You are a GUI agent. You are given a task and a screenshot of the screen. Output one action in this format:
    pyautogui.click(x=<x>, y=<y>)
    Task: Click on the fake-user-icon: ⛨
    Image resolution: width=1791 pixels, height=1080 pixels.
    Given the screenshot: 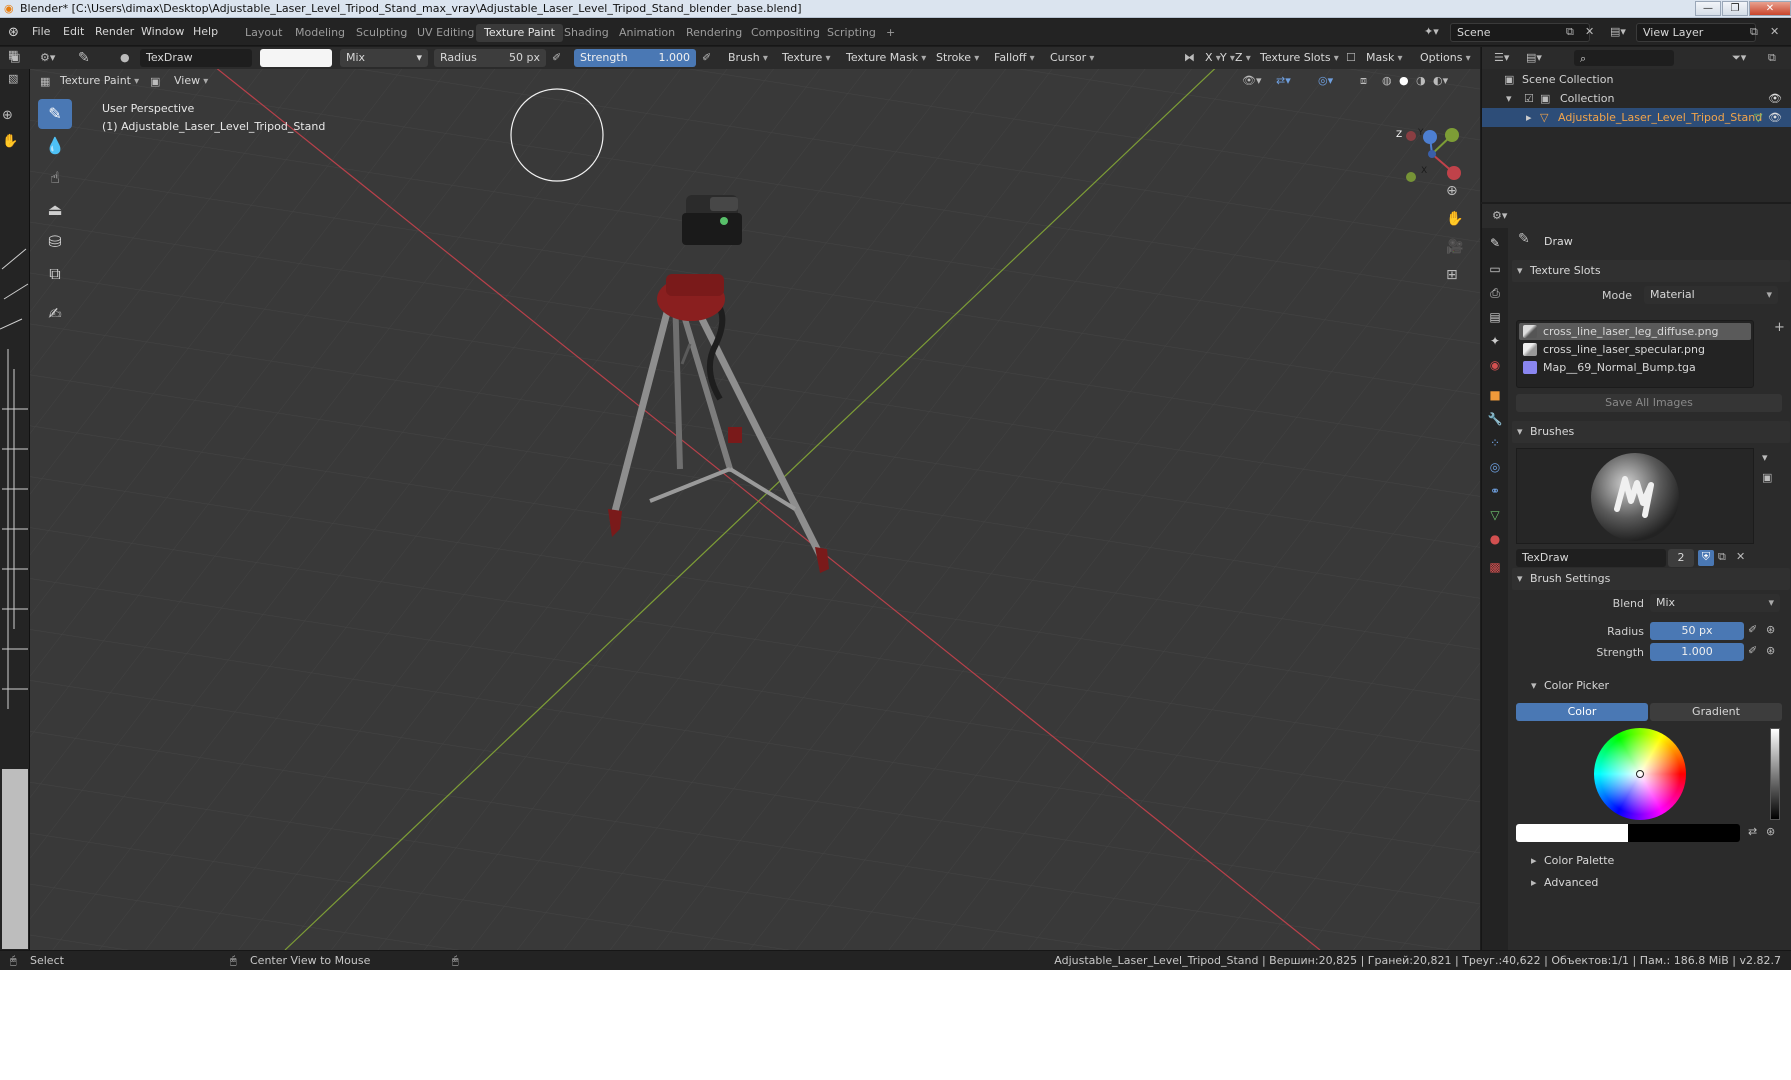 What is the action you would take?
    pyautogui.click(x=1706, y=558)
    